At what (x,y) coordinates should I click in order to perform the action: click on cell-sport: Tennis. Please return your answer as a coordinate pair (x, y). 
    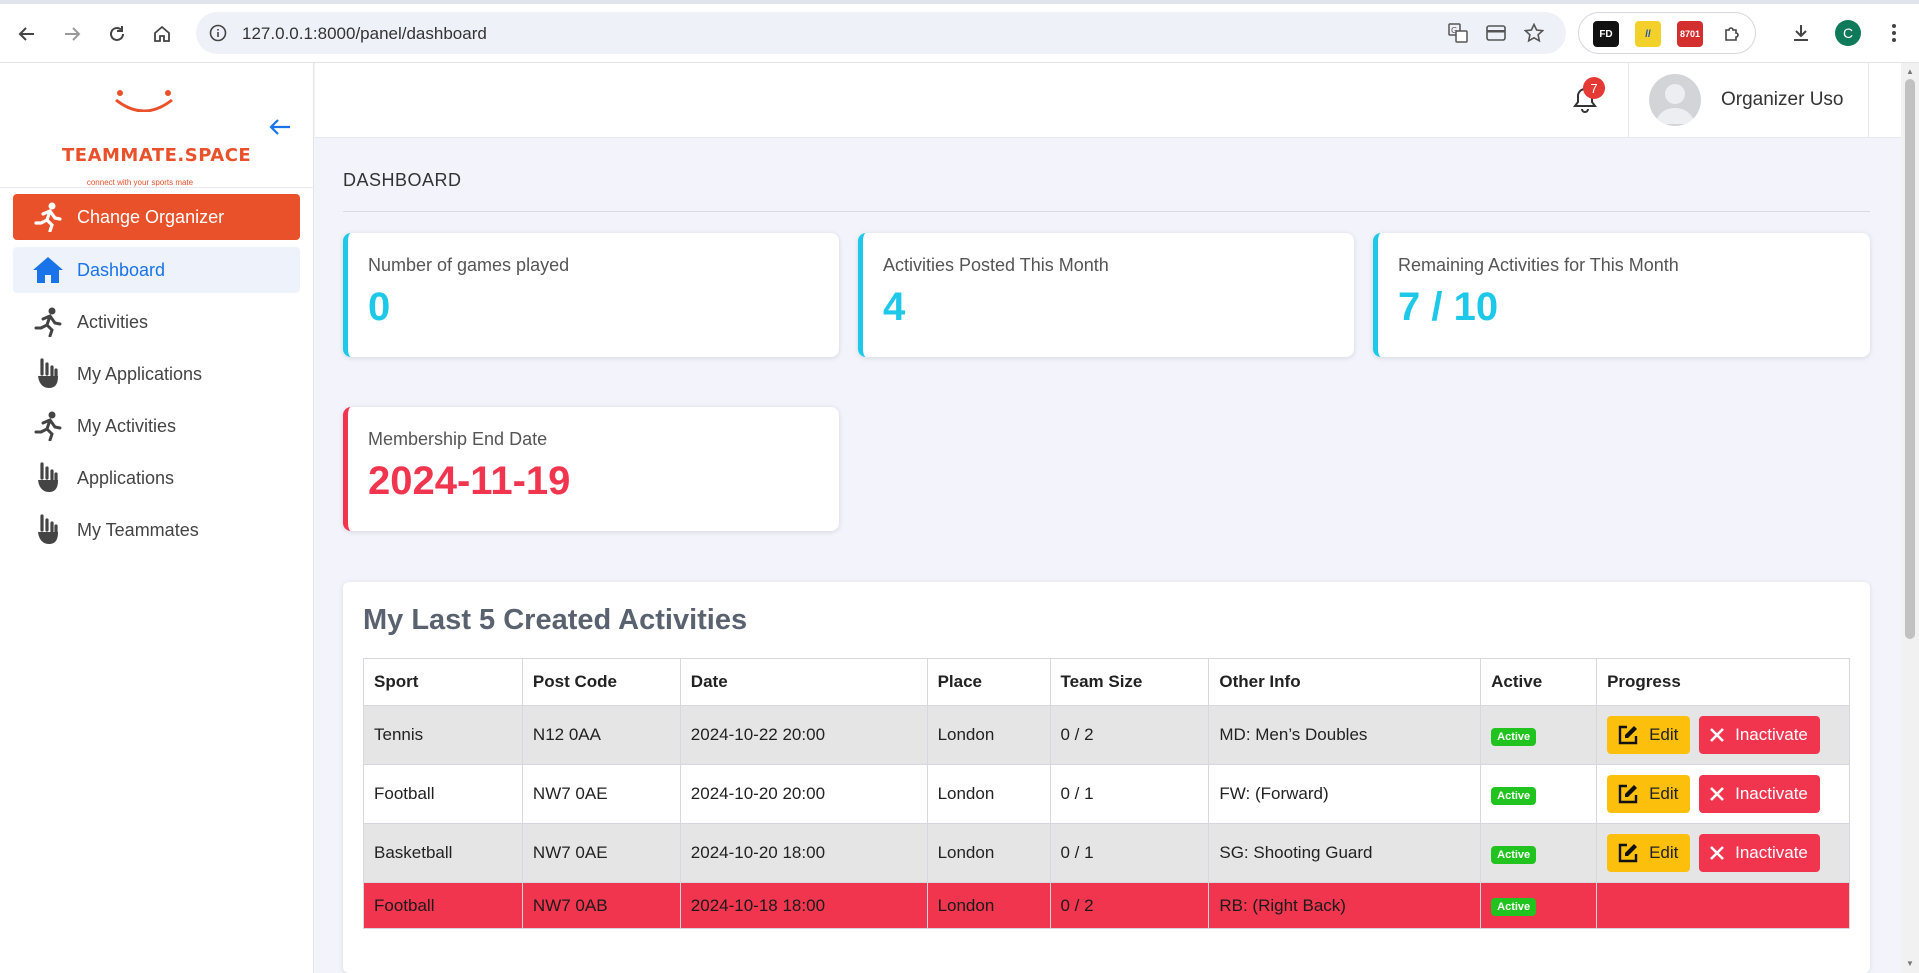
    Looking at the image, I should click on (443, 735).